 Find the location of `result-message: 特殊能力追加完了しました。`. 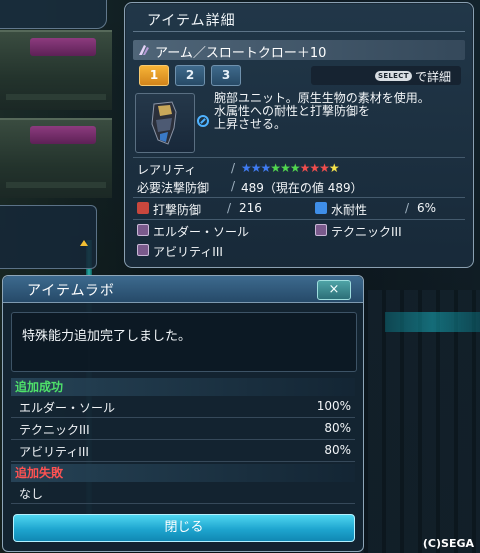

result-message: 特殊能力追加完了しました。 is located at coordinates (107, 336).